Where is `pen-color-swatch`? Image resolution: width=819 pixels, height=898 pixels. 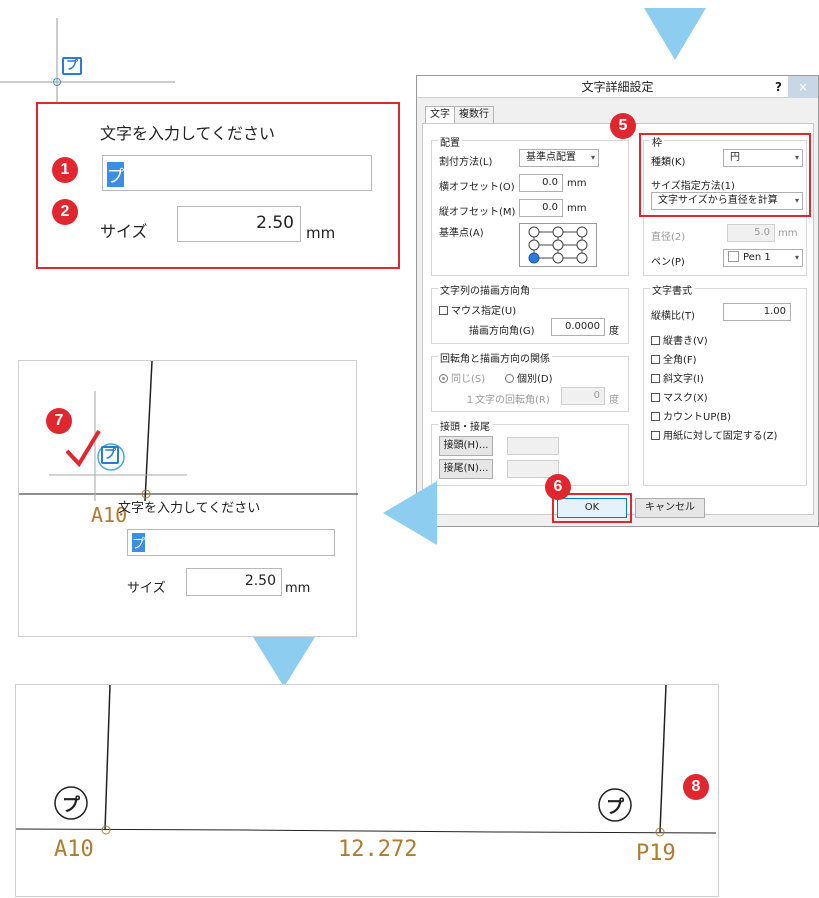
pen-color-swatch is located at coordinates (733, 256).